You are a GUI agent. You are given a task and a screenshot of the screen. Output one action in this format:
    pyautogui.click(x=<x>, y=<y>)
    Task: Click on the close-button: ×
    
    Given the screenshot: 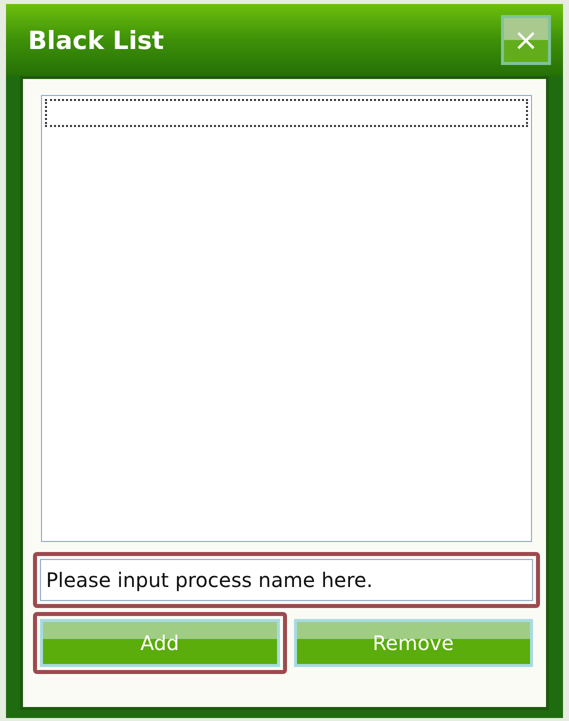 What is the action you would take?
    pyautogui.click(x=526, y=40)
    